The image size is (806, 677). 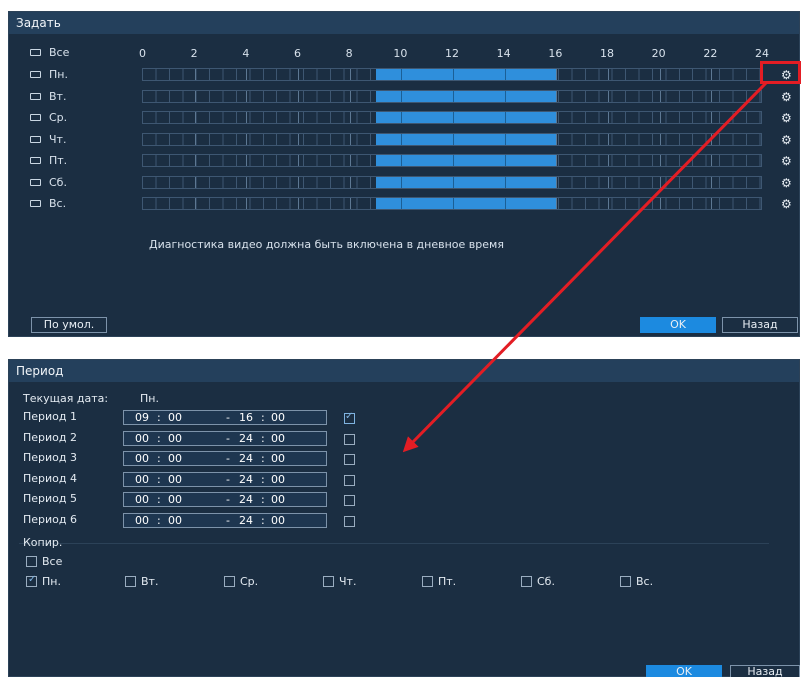 I want to click on day-checkbox: Ср., so click(x=48, y=117).